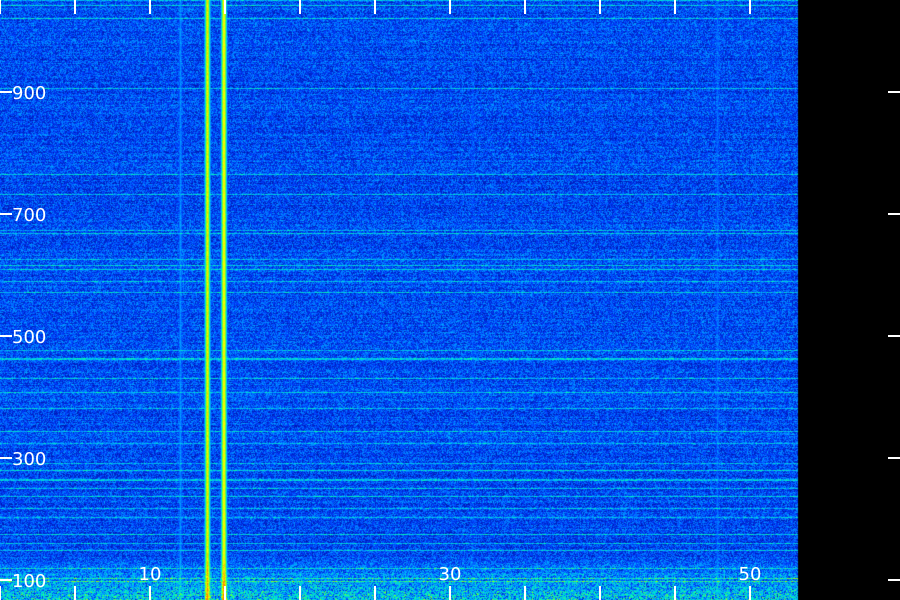 The width and height of the screenshot is (900, 600). I want to click on y-axis-labels: 900 700 500 300 100, so click(29, 337).